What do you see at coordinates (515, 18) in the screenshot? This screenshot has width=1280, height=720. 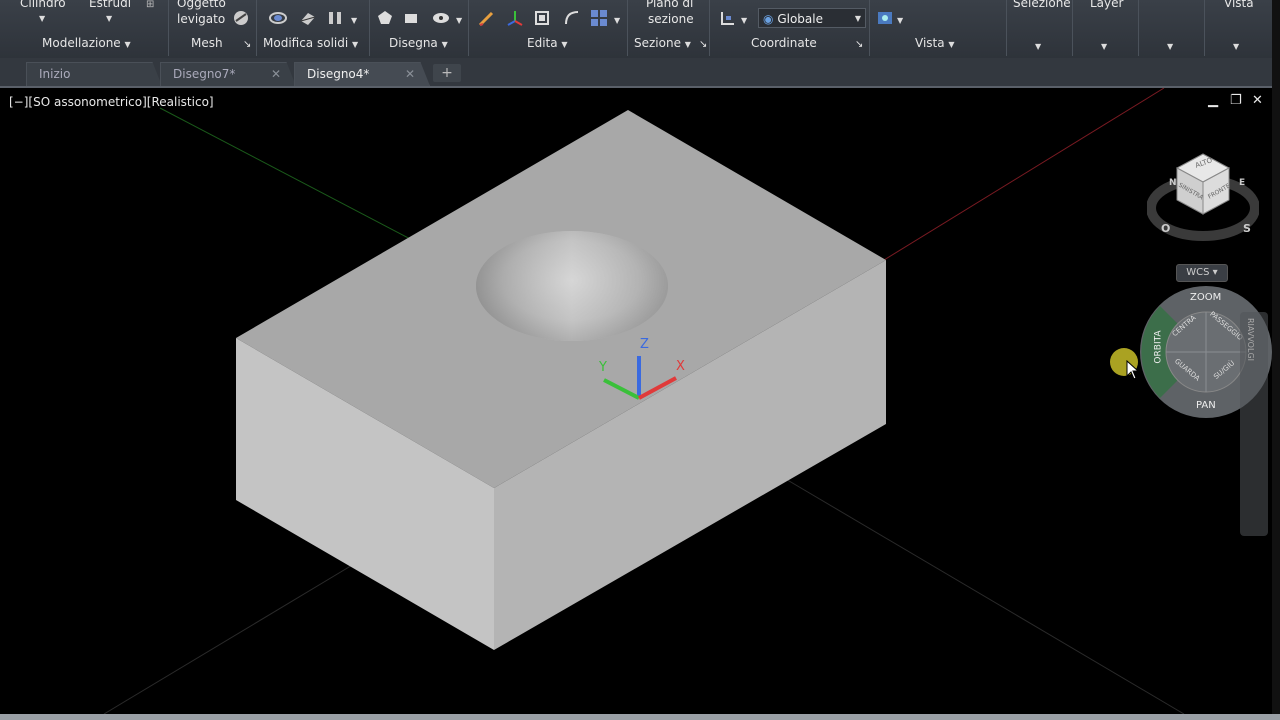 I see `gizmo-move-icon` at bounding box center [515, 18].